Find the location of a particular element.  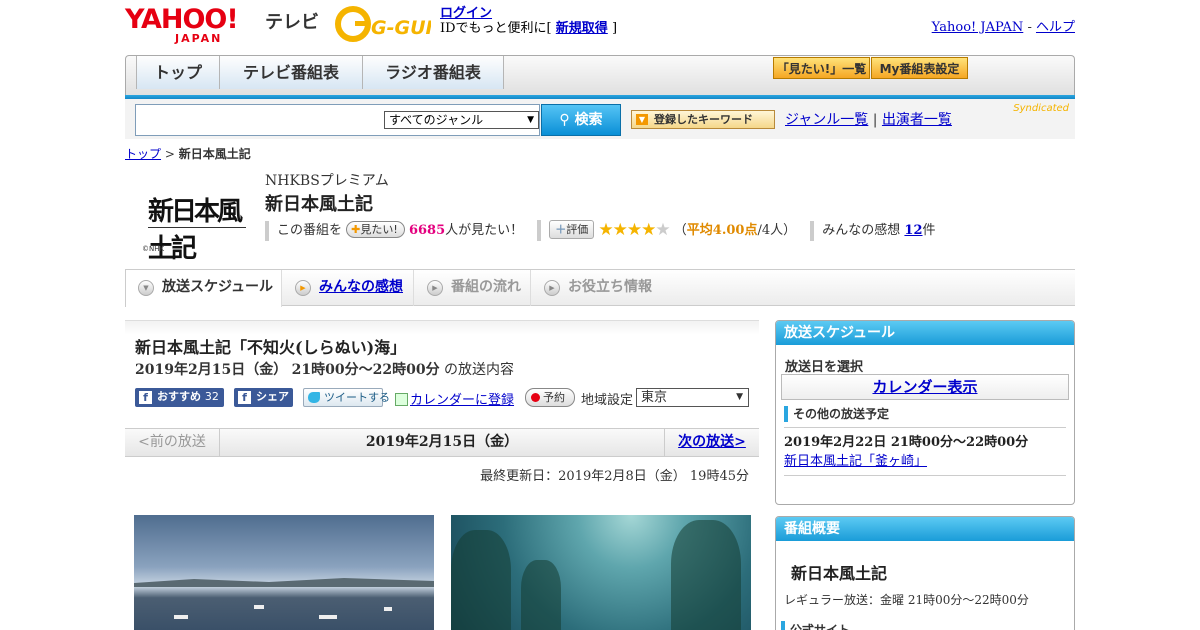

rating-average: 平均4.00点 is located at coordinates (722, 230).